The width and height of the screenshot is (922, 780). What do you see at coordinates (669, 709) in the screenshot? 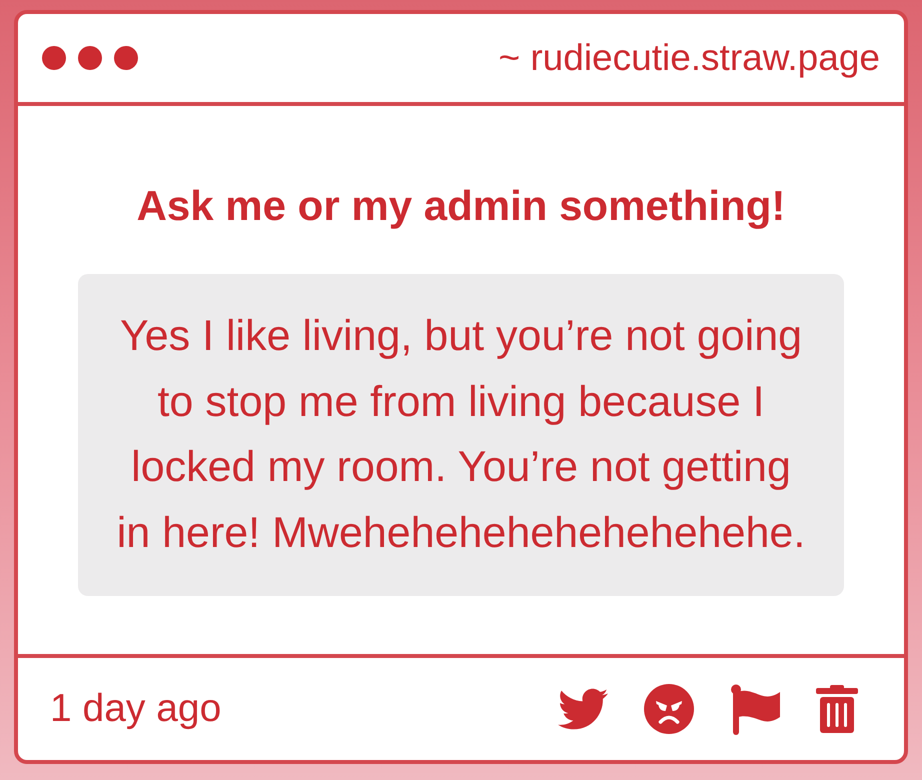
I see `angry-face-icon` at bounding box center [669, 709].